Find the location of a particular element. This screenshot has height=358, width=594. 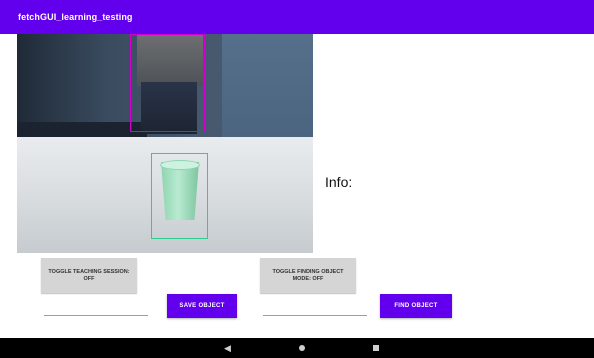

person-bounding-box is located at coordinates (167, 83).